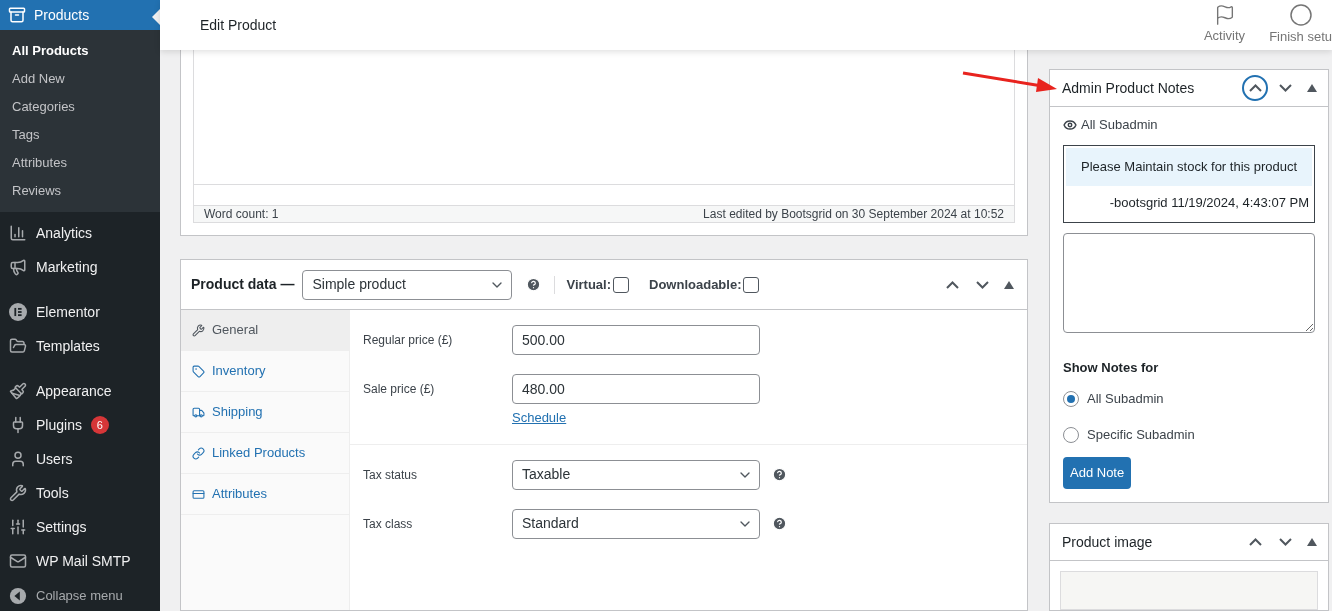 The height and width of the screenshot is (611, 1332). Describe the element at coordinates (265, 494) in the screenshot. I see `product-data-tab: Attributes` at that location.